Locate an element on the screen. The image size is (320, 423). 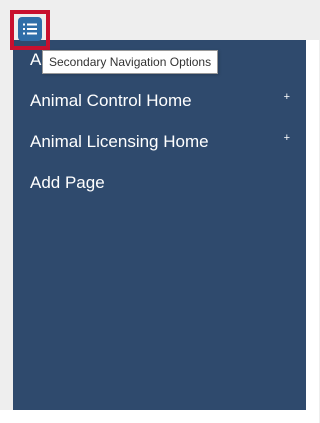
secondary-nav-toggle-button is located at coordinates (30, 29).